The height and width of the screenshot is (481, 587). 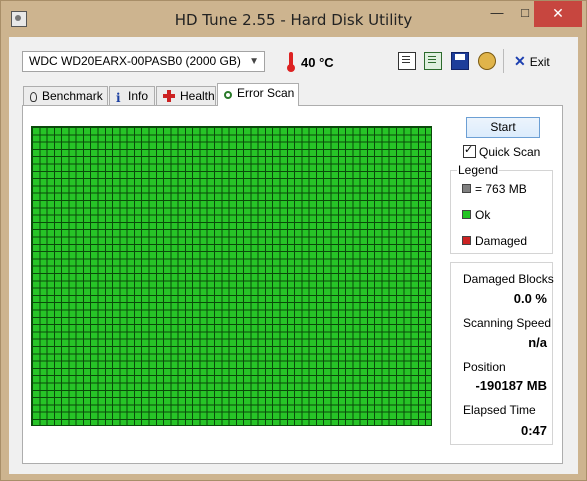 I want to click on quick-scan-checkbox: Quick Scan, so click(x=502, y=151).